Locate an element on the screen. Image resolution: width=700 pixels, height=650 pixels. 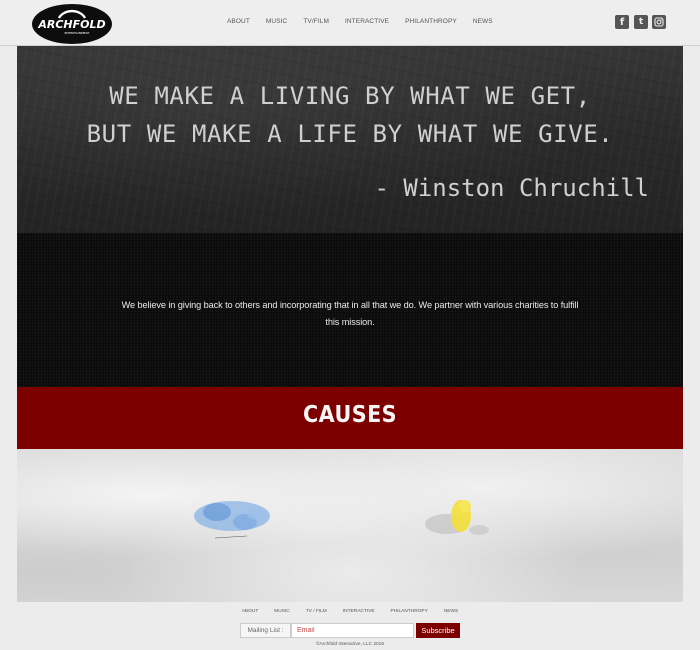
twitter-icon: t is located at coordinates (641, 22).